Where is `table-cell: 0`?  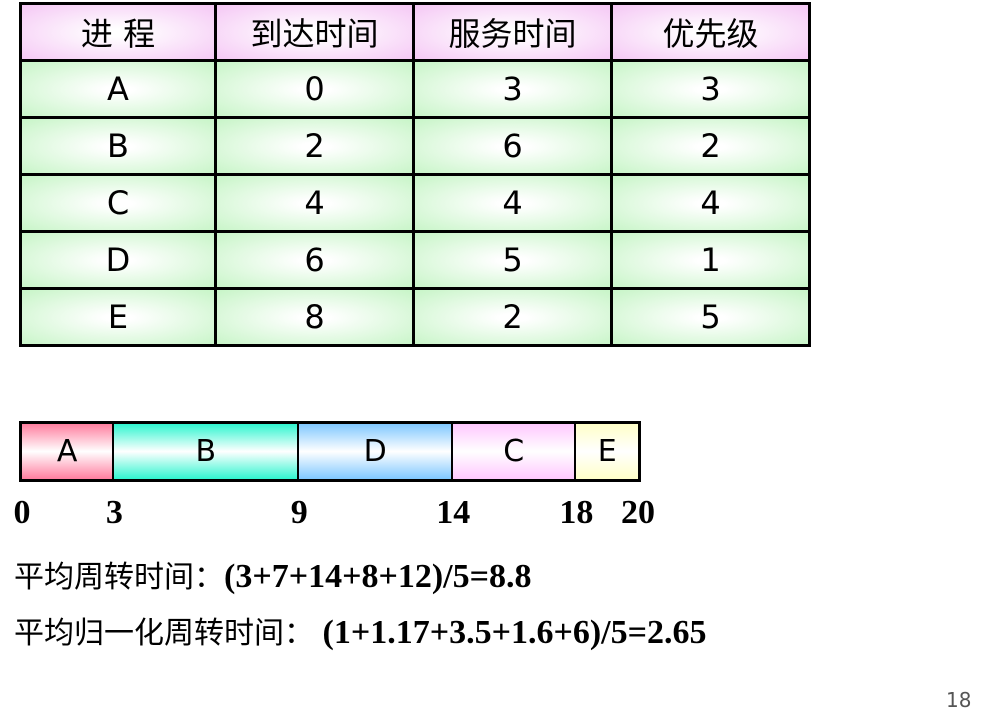 table-cell: 0 is located at coordinates (314, 89).